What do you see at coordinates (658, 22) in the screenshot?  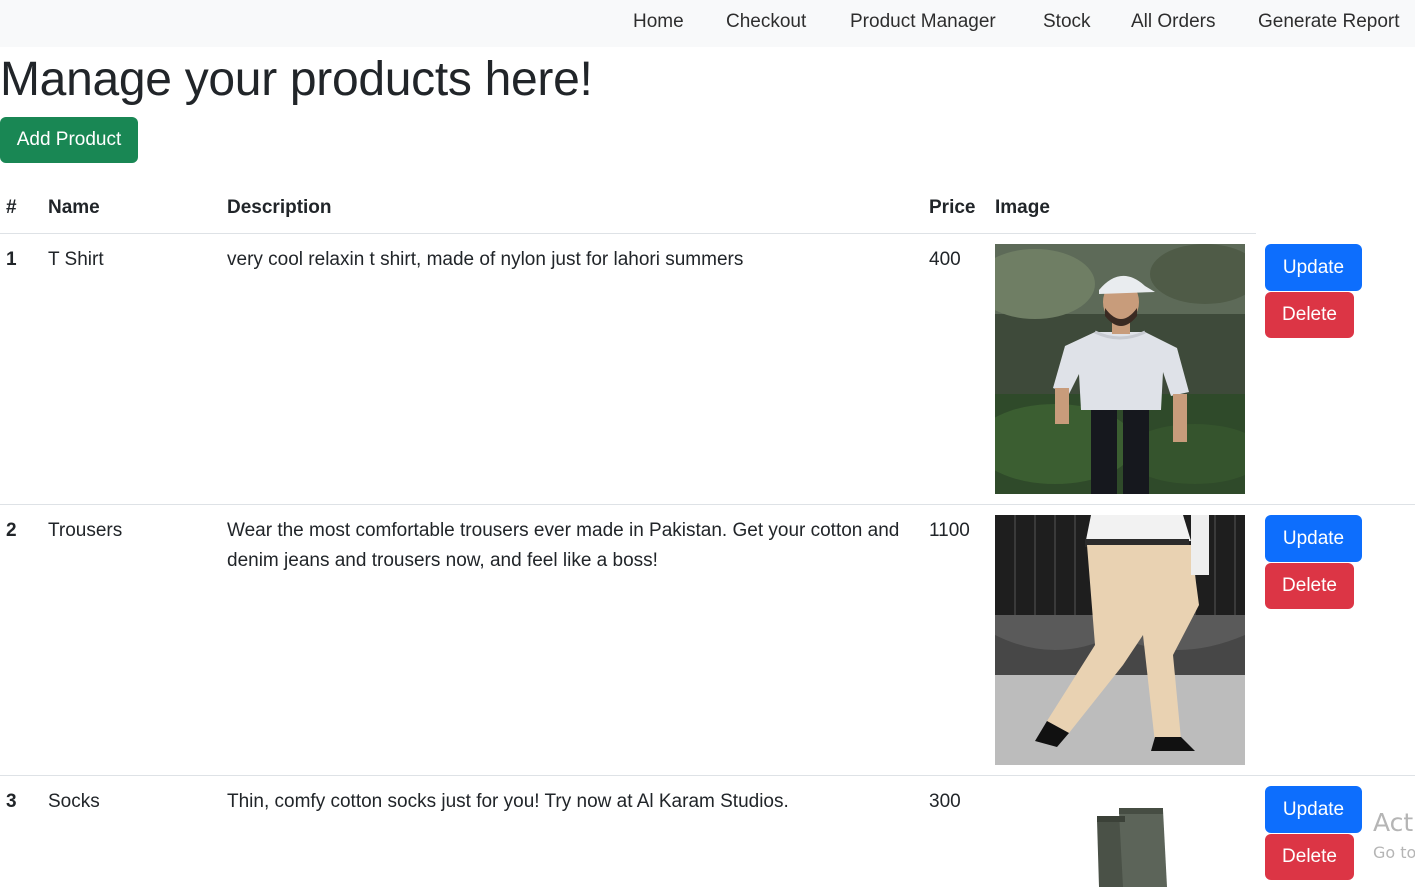 I see `nav-home-link: Home` at bounding box center [658, 22].